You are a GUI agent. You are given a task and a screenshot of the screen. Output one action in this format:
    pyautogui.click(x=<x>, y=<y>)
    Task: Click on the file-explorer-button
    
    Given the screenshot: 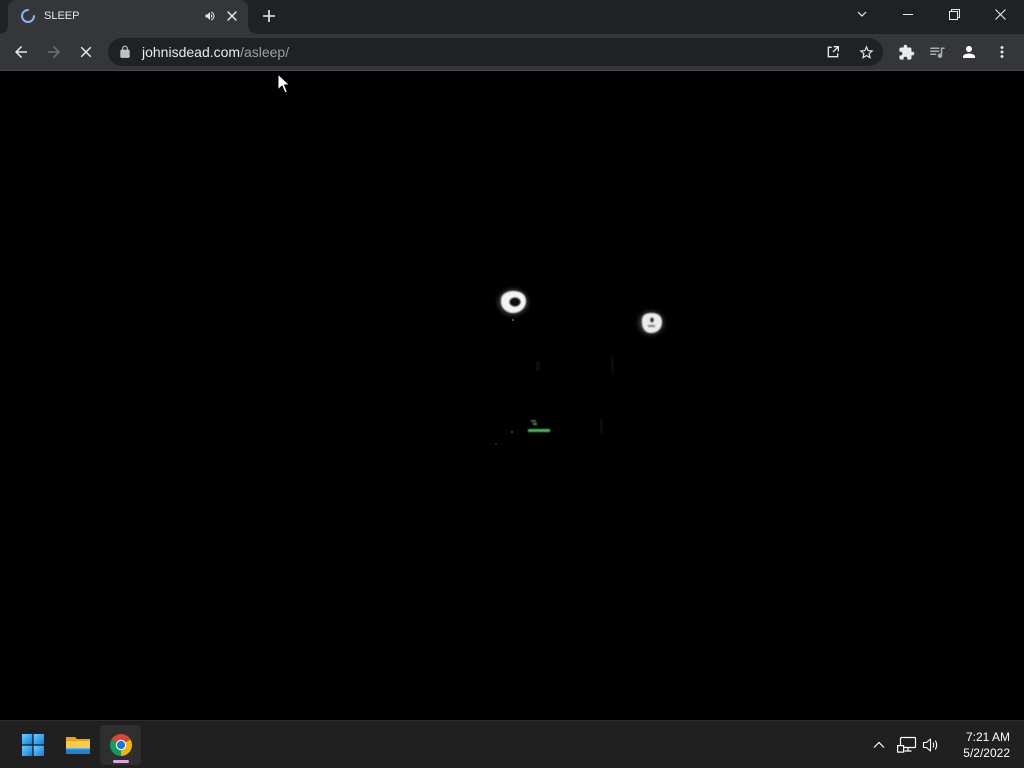 What is the action you would take?
    pyautogui.click(x=77, y=745)
    